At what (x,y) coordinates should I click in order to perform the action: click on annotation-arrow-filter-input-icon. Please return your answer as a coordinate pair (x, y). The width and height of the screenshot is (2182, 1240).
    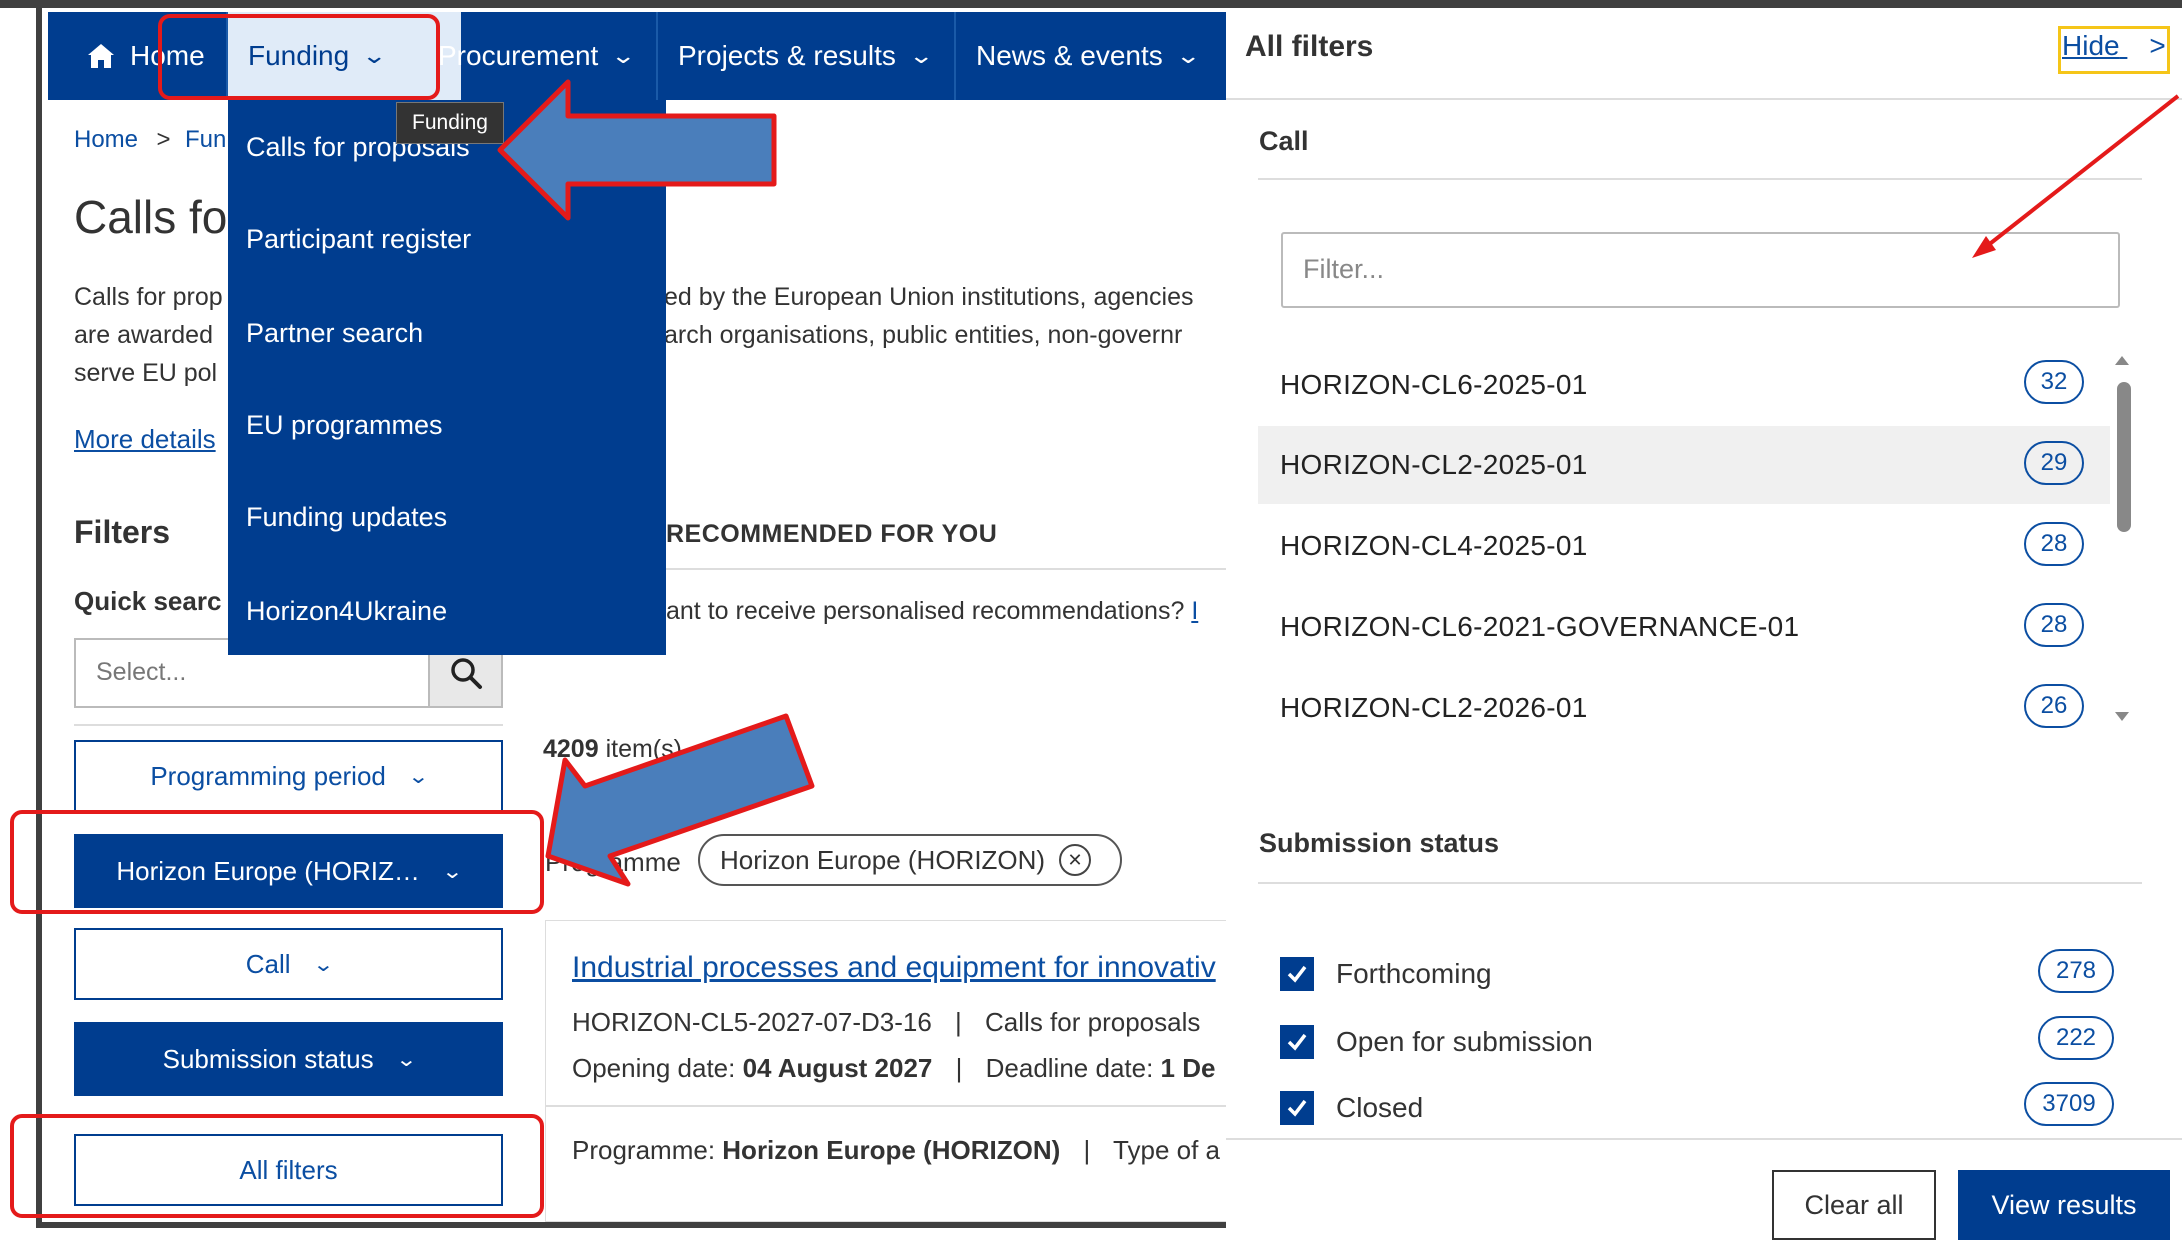
    Looking at the image, I should click on (2080, 173).